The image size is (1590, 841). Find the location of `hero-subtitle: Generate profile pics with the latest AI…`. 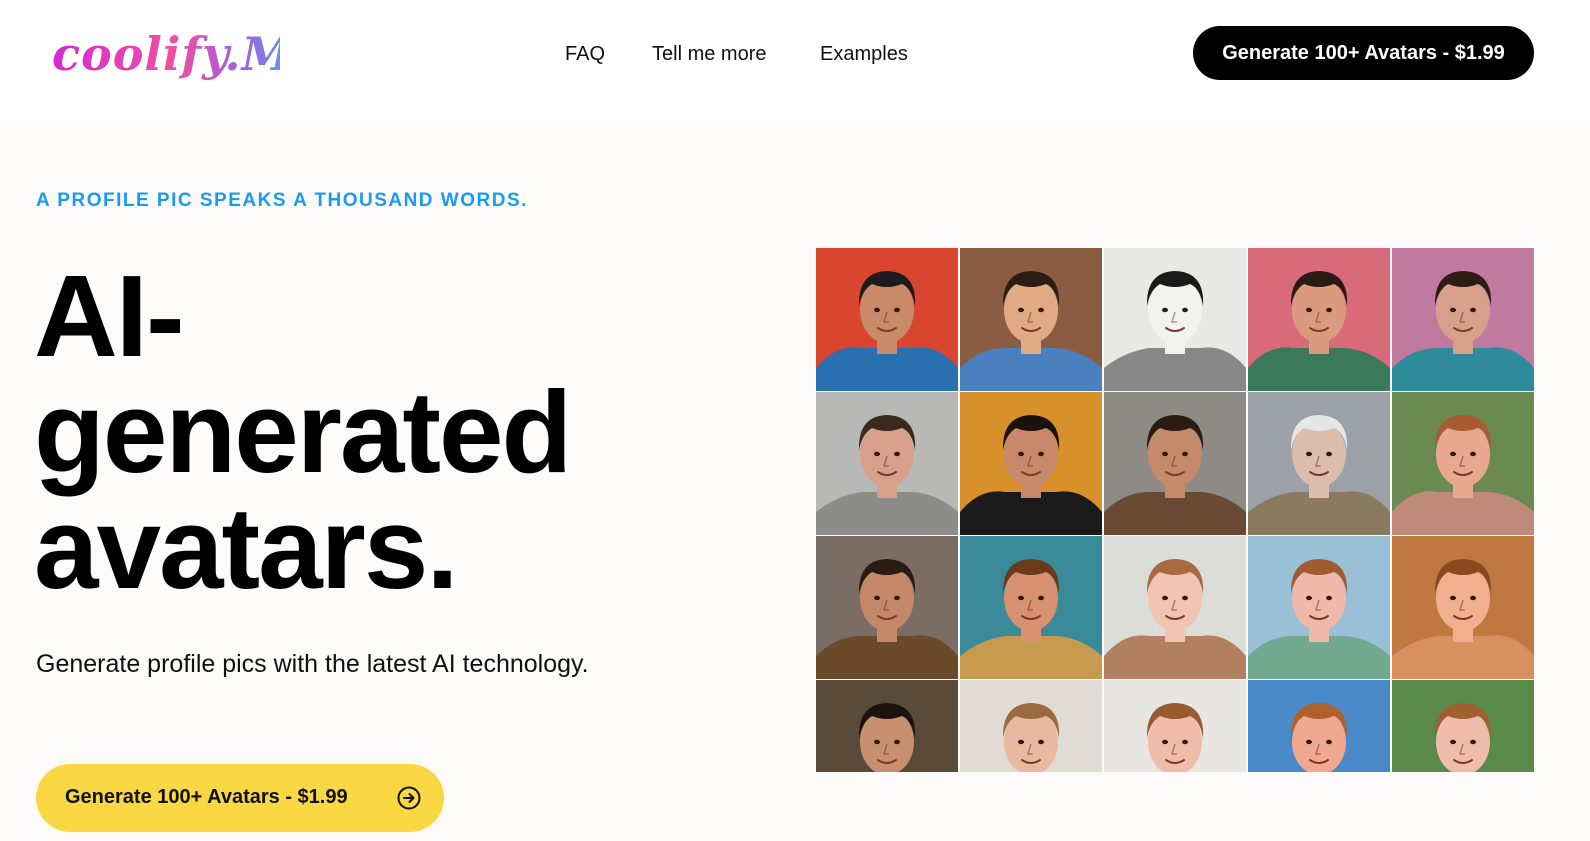

hero-subtitle: Generate profile pics with the latest AI… is located at coordinates (312, 664).